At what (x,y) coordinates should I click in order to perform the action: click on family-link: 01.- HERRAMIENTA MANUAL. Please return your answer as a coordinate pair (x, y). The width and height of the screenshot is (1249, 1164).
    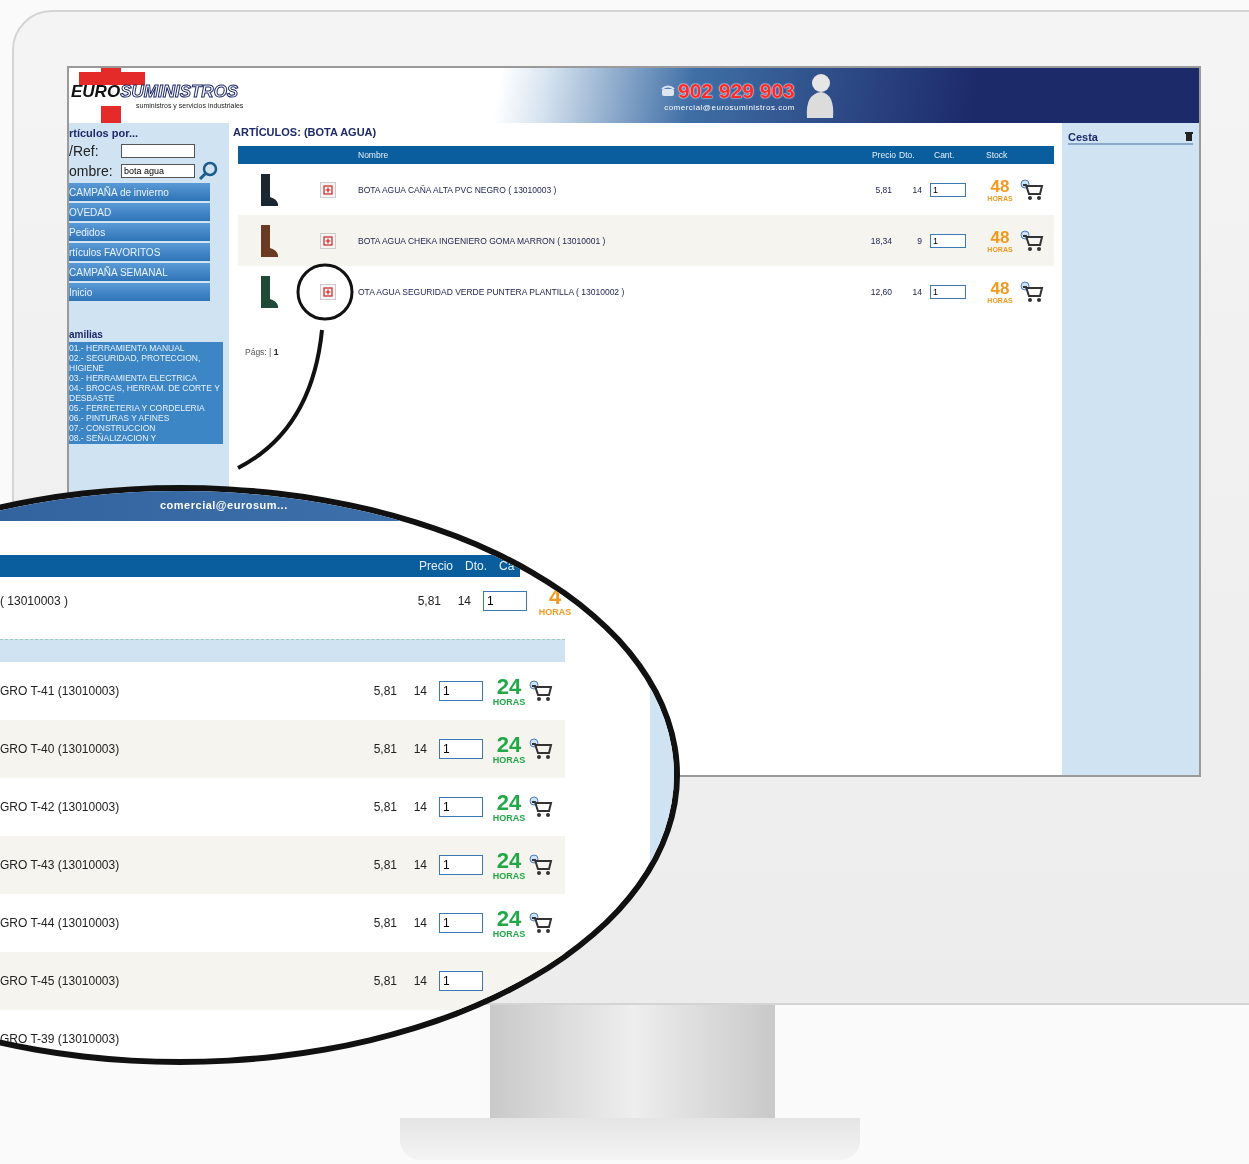
    Looking at the image, I should click on (146, 348).